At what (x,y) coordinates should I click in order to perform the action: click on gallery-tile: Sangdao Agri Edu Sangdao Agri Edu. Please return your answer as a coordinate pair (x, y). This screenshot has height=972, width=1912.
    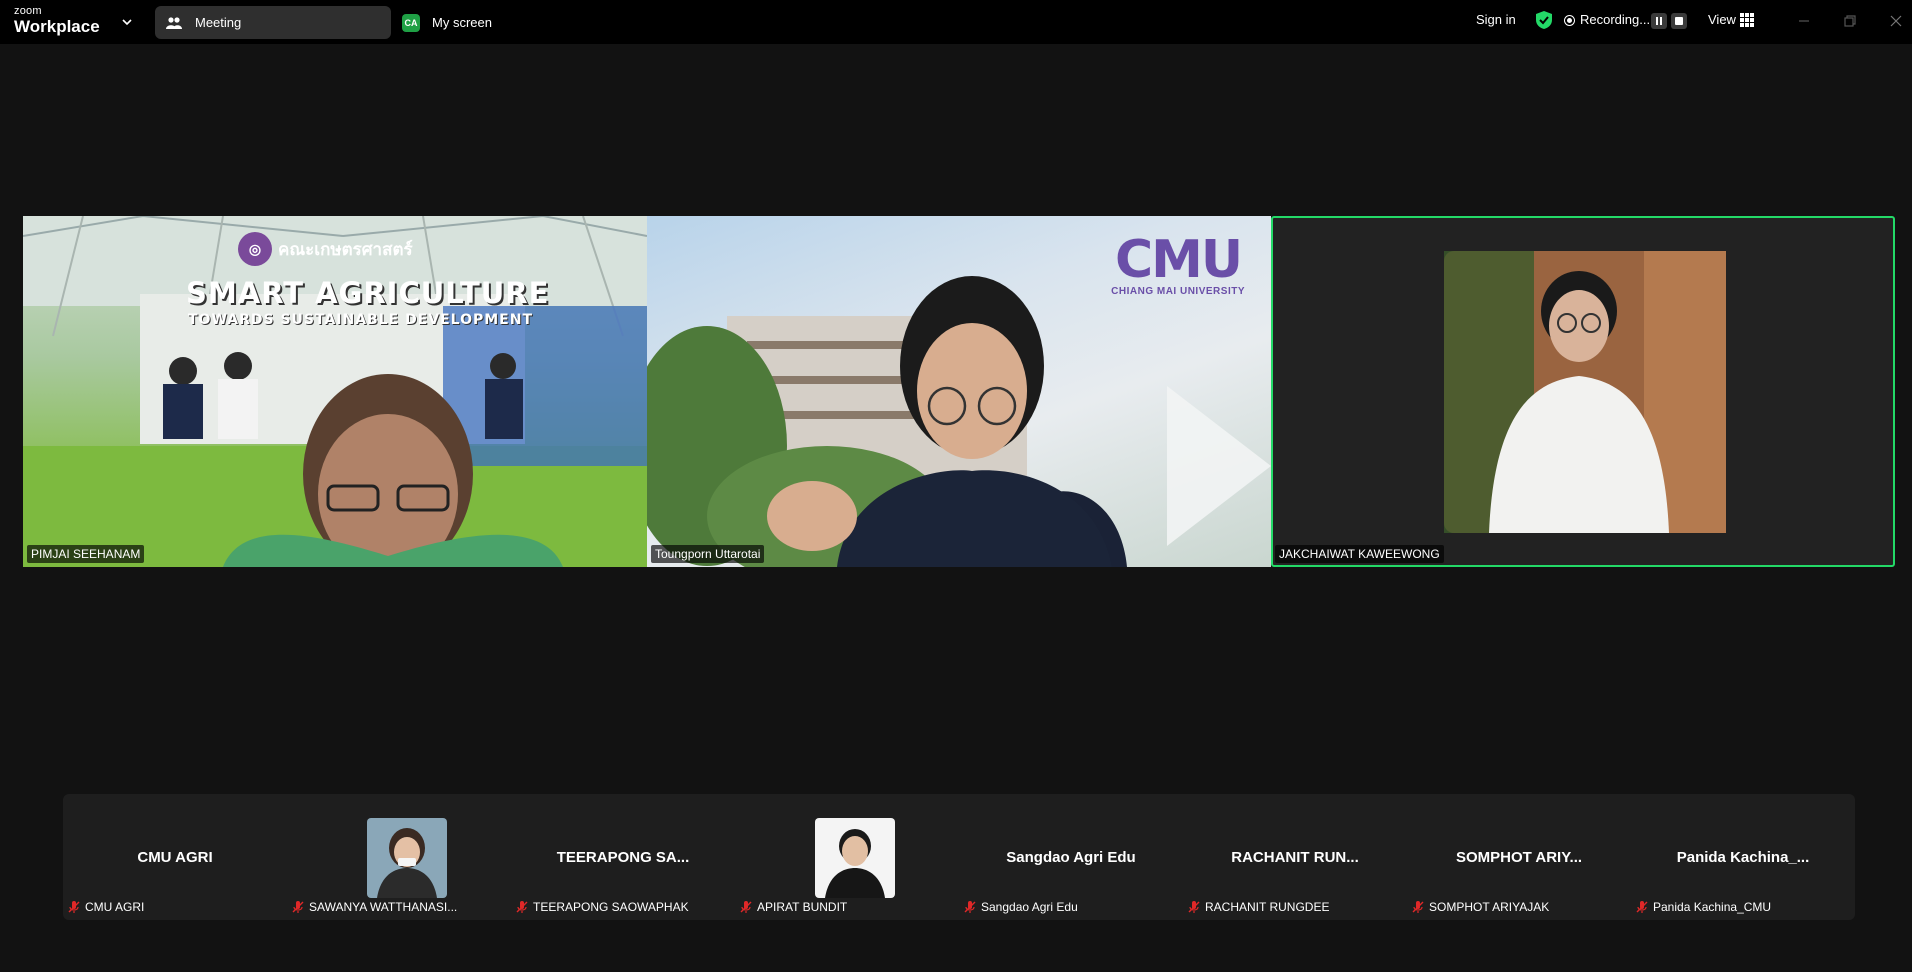
    Looking at the image, I should click on (1071, 857).